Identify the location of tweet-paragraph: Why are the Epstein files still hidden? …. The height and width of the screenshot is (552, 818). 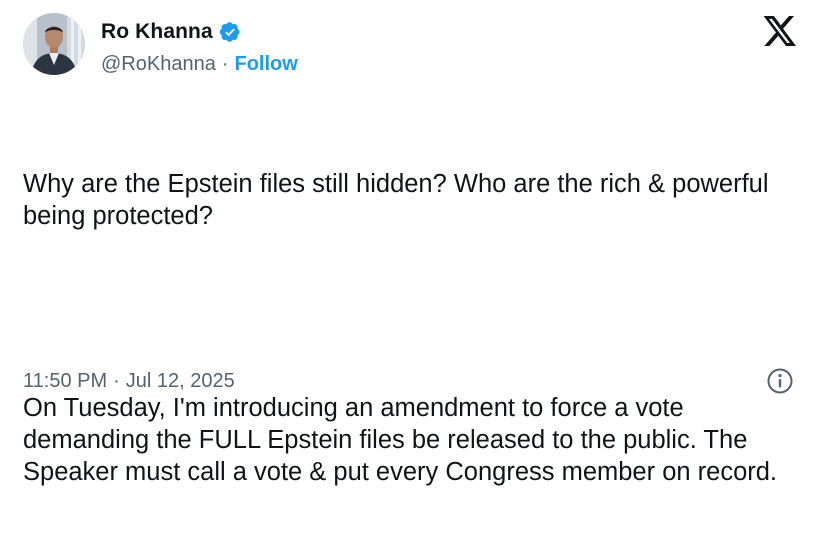
(399, 200).